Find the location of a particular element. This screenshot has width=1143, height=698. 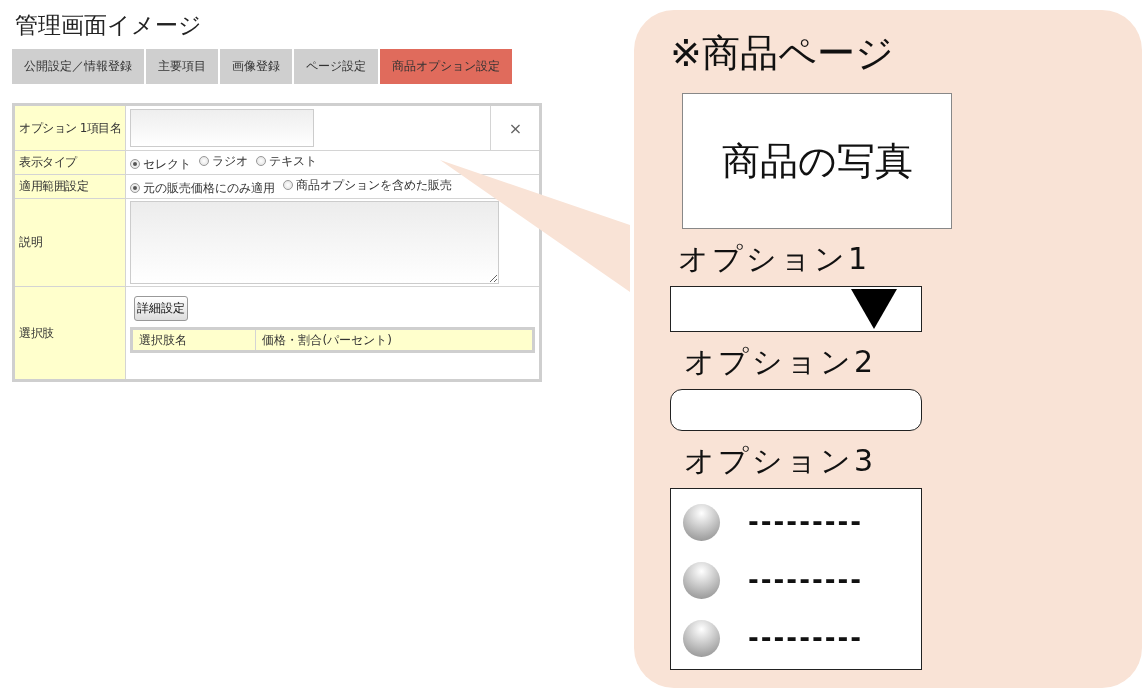

field-label: 説明 is located at coordinates (69, 242).